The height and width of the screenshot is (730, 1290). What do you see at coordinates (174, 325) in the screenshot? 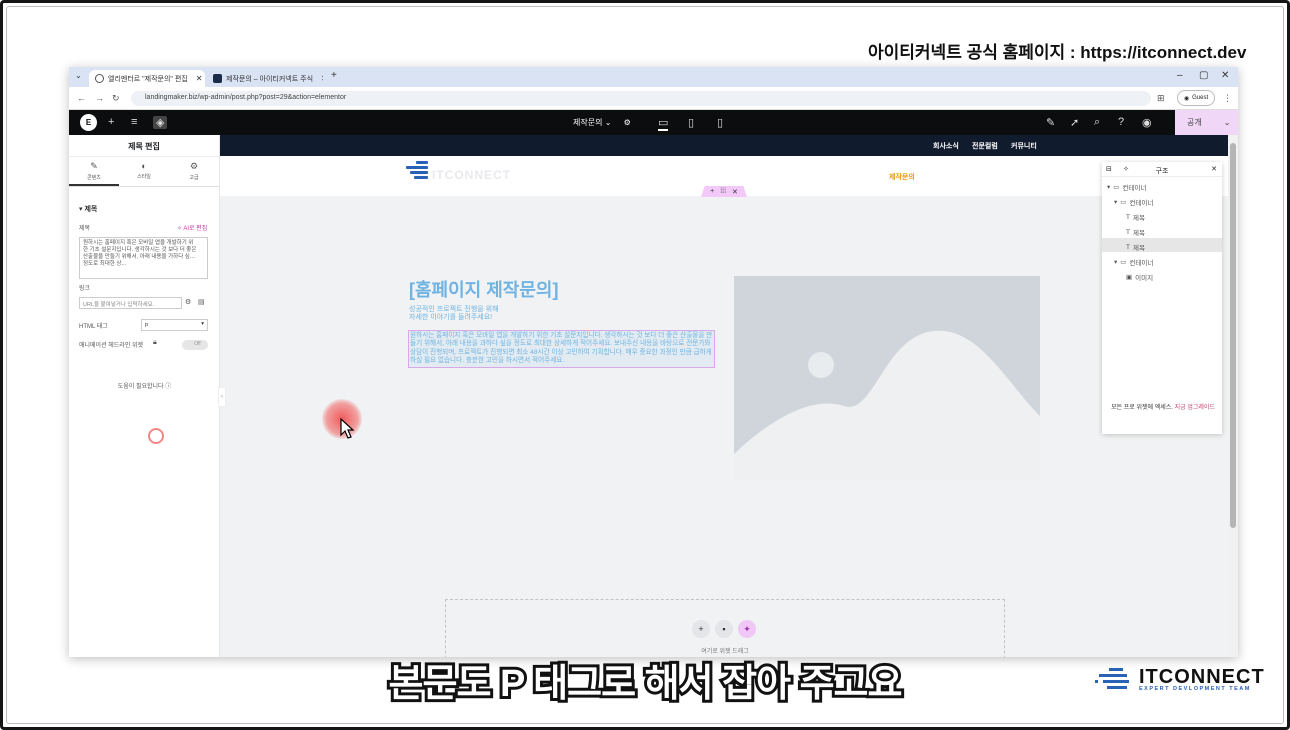
I see `html-tag-select: p ▾` at bounding box center [174, 325].